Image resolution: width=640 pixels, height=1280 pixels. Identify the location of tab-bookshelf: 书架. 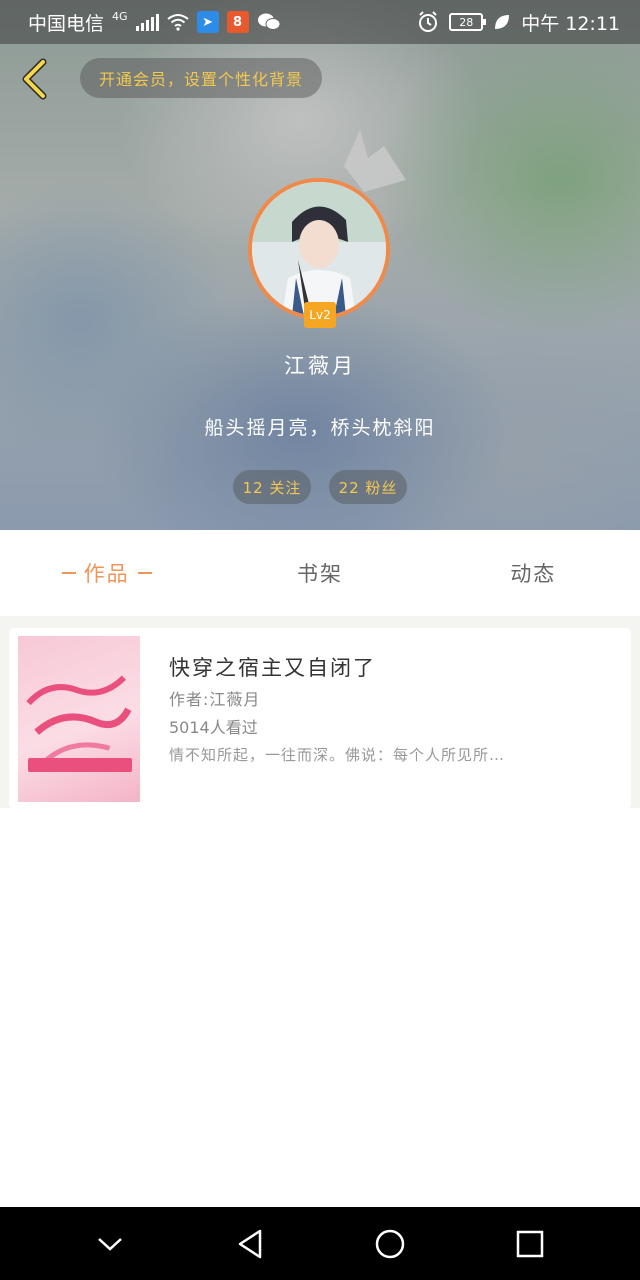
(319, 573).